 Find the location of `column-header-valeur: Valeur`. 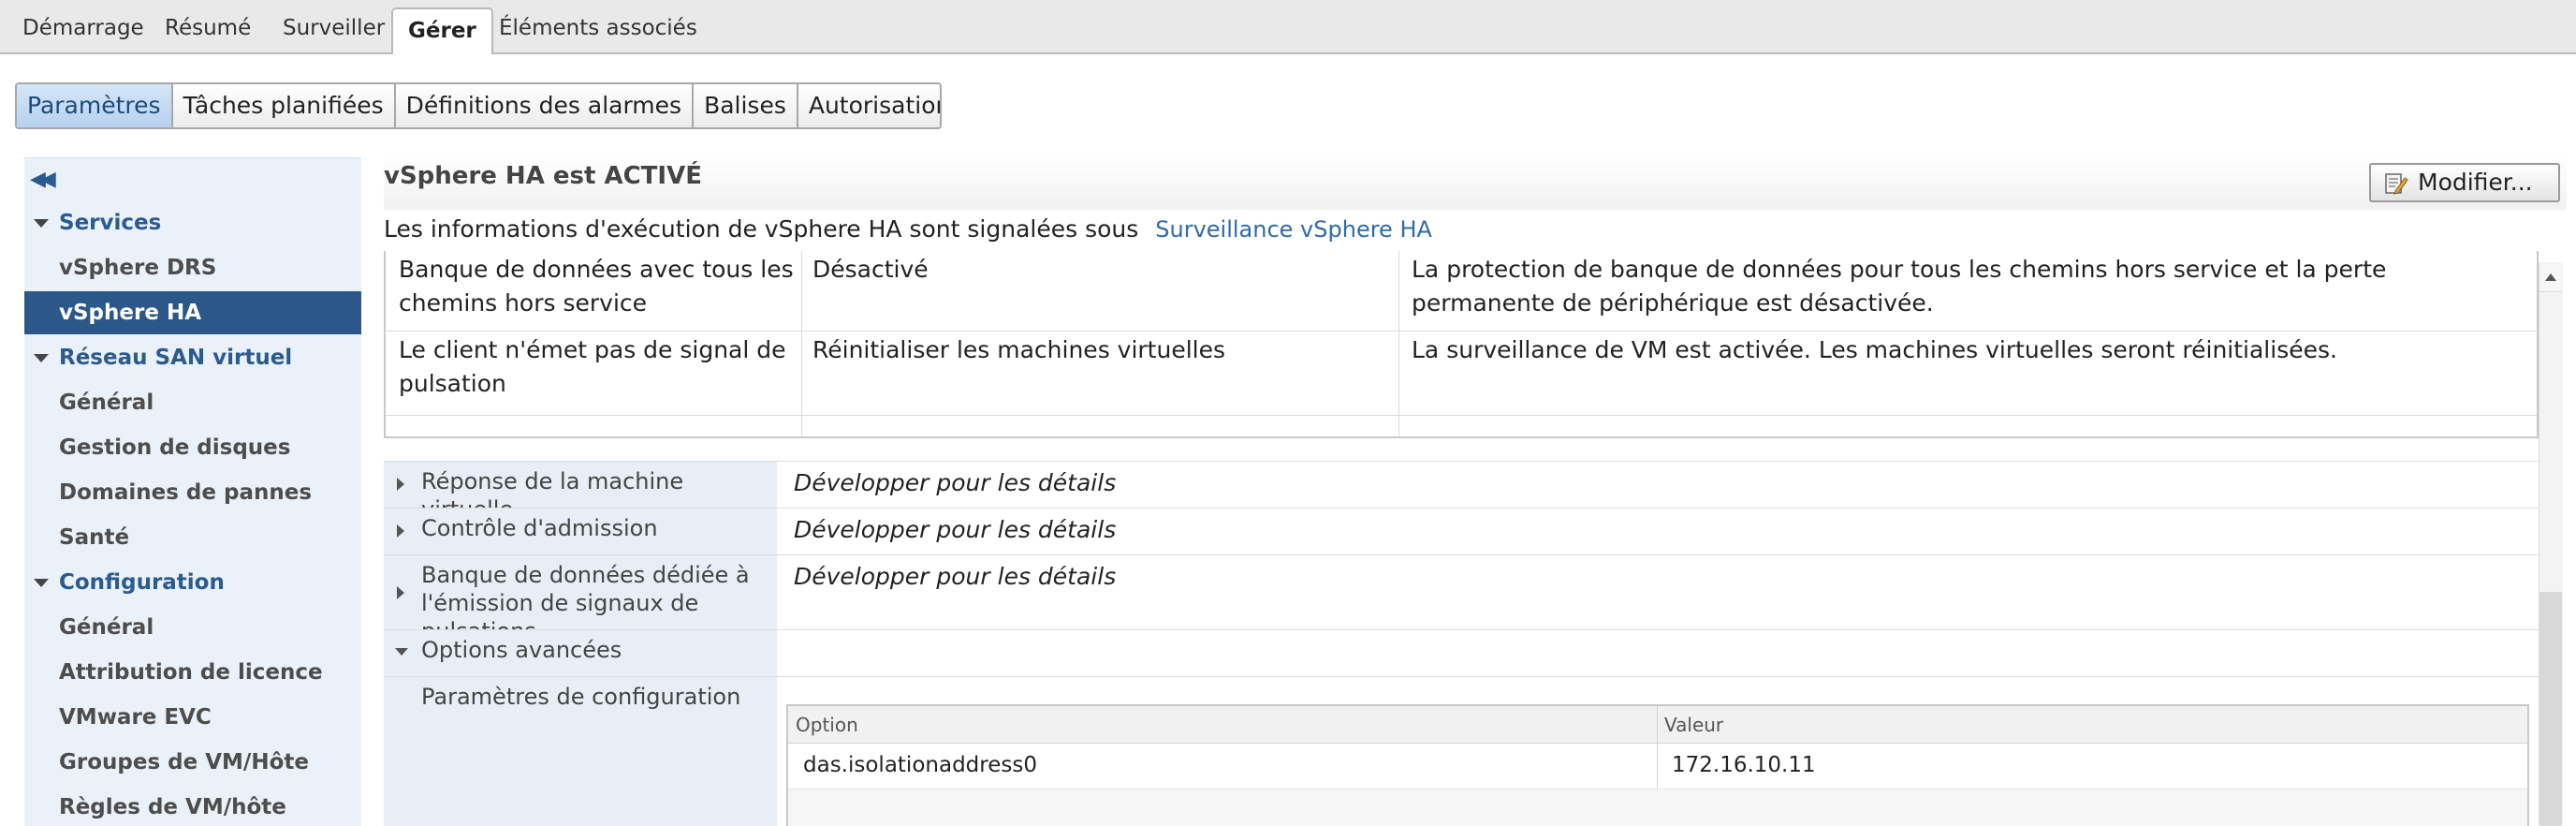

column-header-valeur: Valeur is located at coordinates (1693, 725).